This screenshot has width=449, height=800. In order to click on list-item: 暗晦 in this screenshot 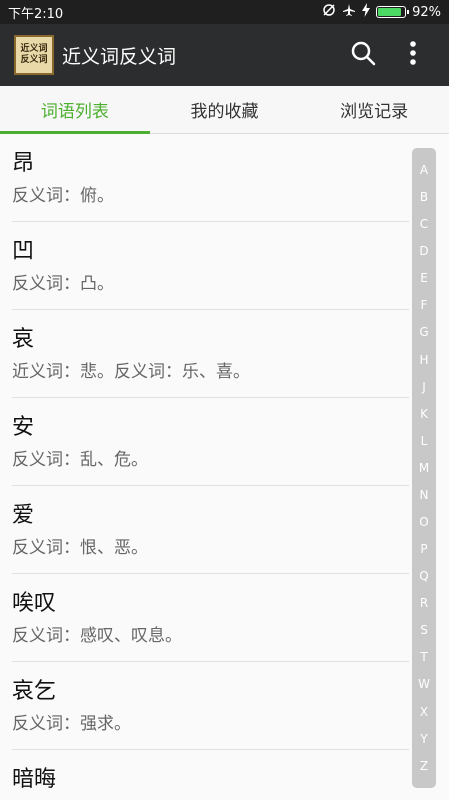, I will do `click(210, 775)`.